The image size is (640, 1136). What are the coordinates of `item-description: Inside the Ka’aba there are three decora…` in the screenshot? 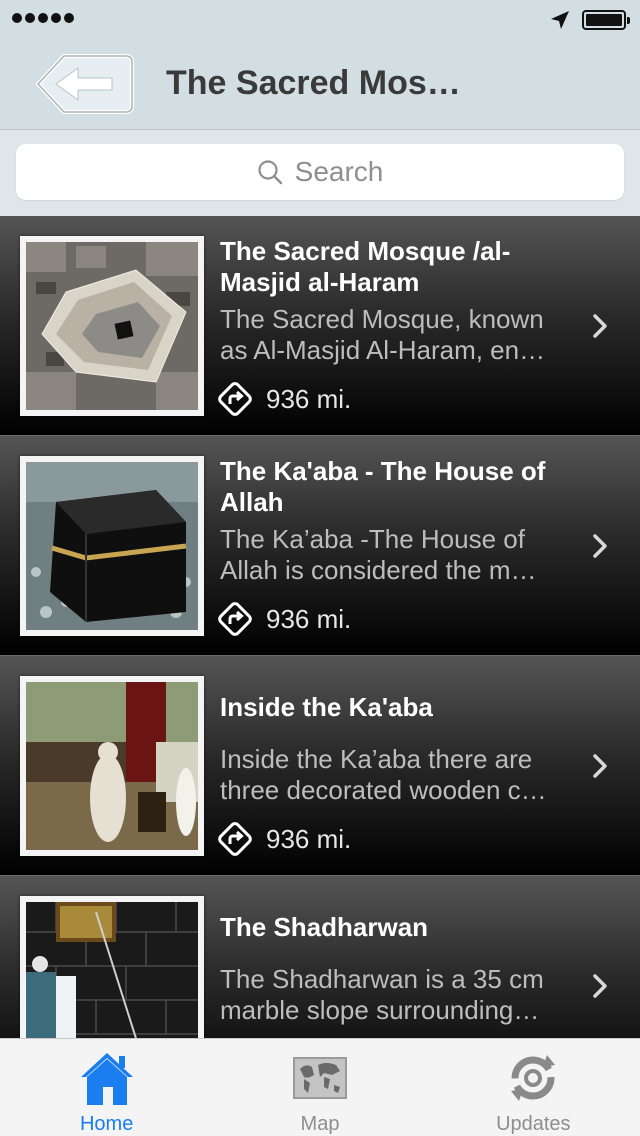 It's located at (383, 774).